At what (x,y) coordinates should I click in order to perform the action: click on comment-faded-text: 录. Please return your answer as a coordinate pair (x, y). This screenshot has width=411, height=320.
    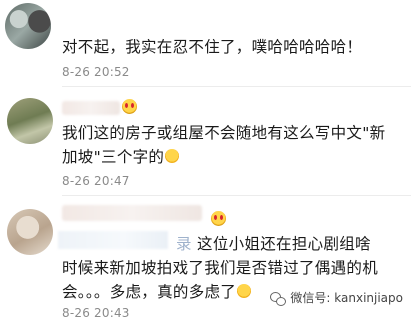
    Looking at the image, I should click on (184, 244).